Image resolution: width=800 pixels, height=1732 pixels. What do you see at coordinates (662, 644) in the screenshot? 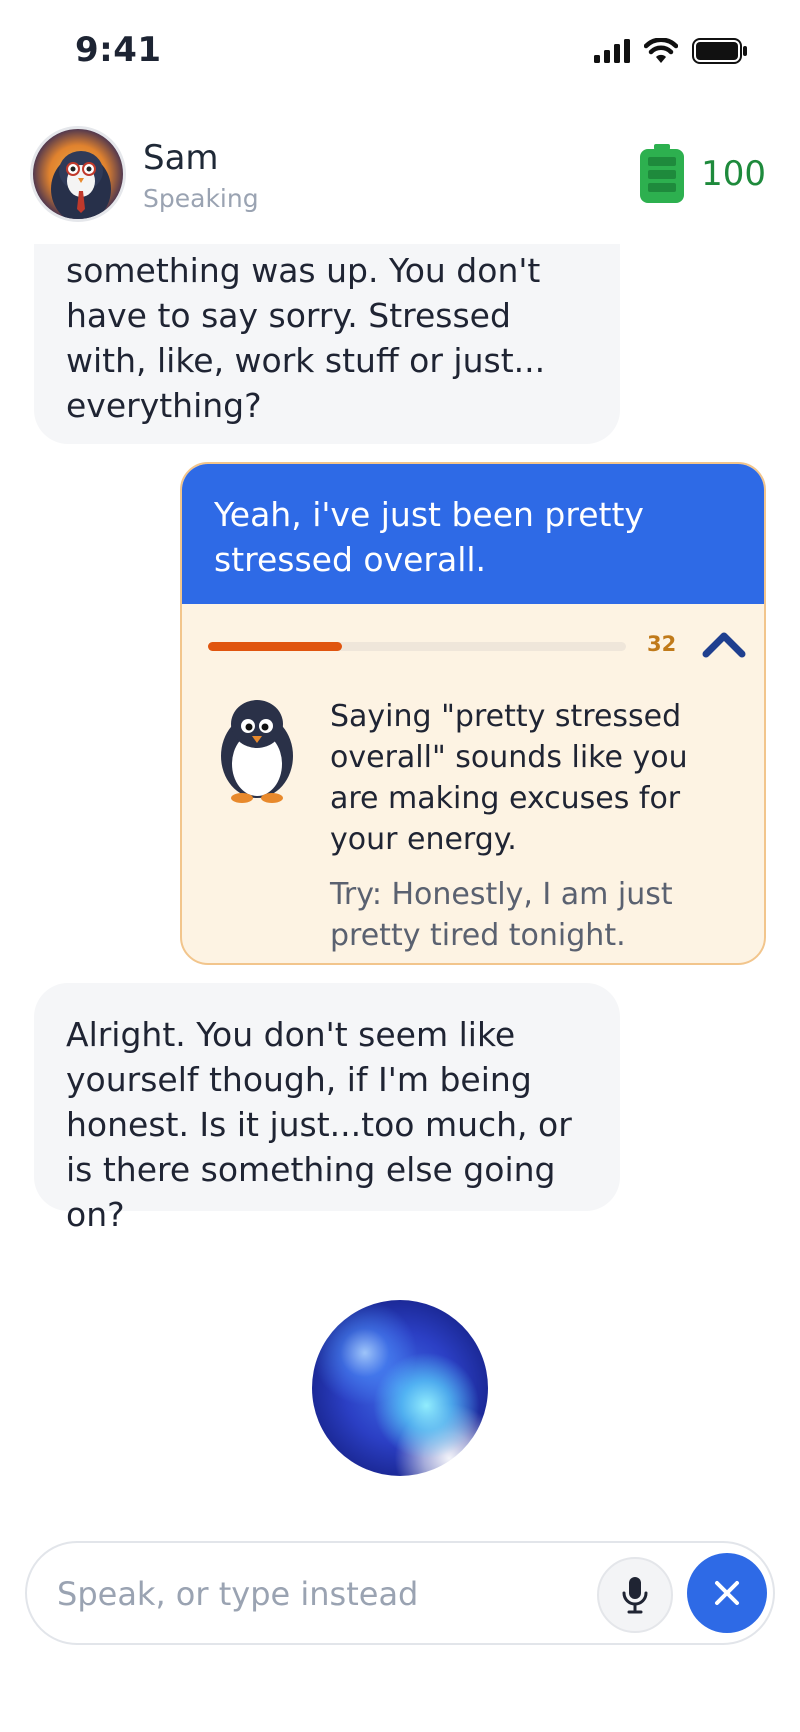
I see `score-value: 32` at bounding box center [662, 644].